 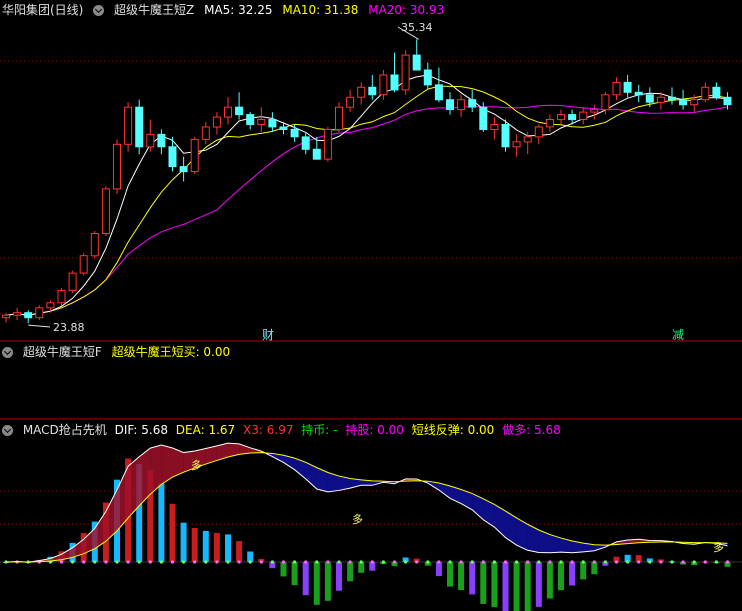 I want to click on high-price-label: 35.34, so click(x=417, y=27).